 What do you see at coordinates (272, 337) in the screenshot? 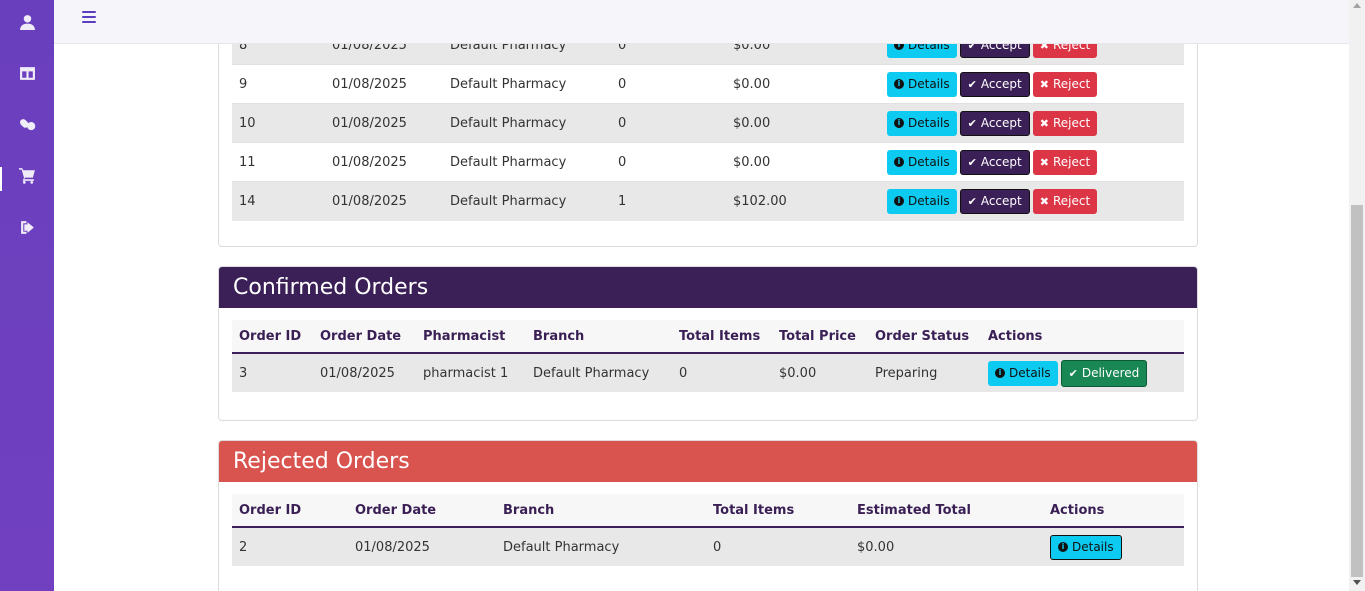
I see `column-header: Order ID` at bounding box center [272, 337].